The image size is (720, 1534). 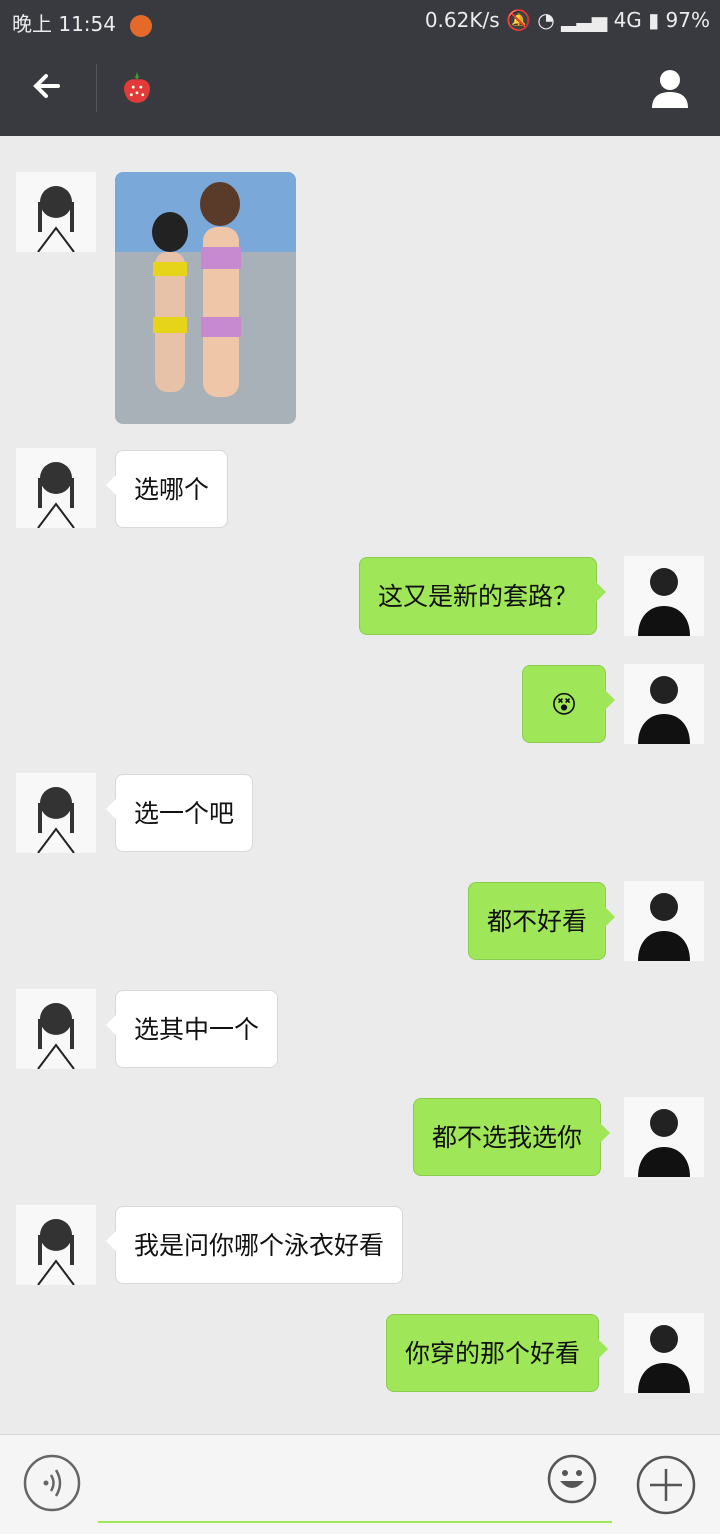 What do you see at coordinates (542, 921) in the screenshot?
I see `sent-message: 都不好看` at bounding box center [542, 921].